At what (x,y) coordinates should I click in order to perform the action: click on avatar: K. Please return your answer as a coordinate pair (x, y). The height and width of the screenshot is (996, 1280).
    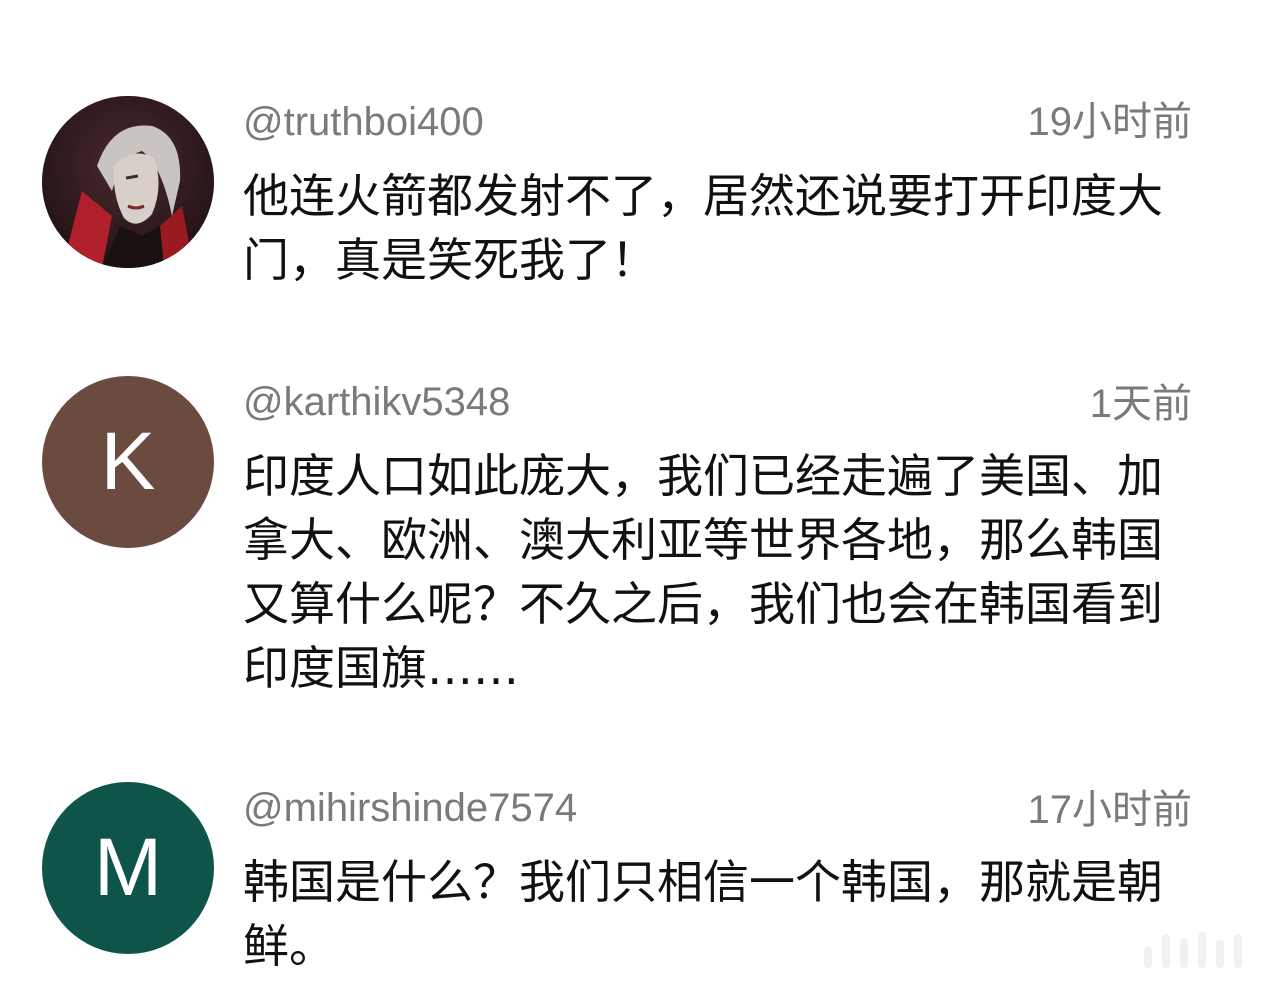
    Looking at the image, I should click on (128, 462).